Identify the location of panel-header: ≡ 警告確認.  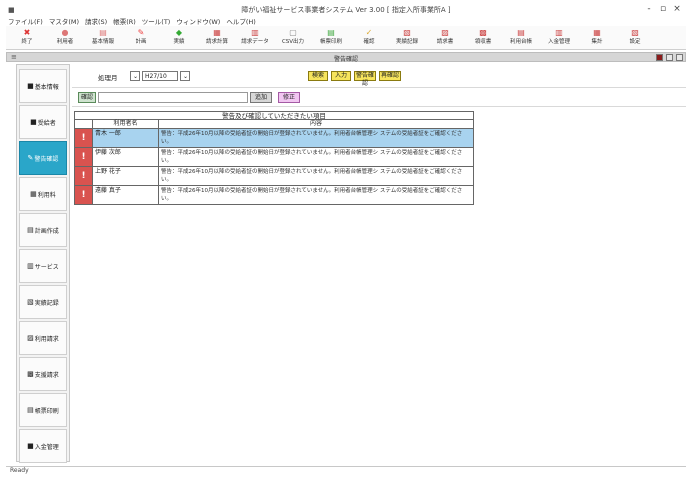
(346, 57).